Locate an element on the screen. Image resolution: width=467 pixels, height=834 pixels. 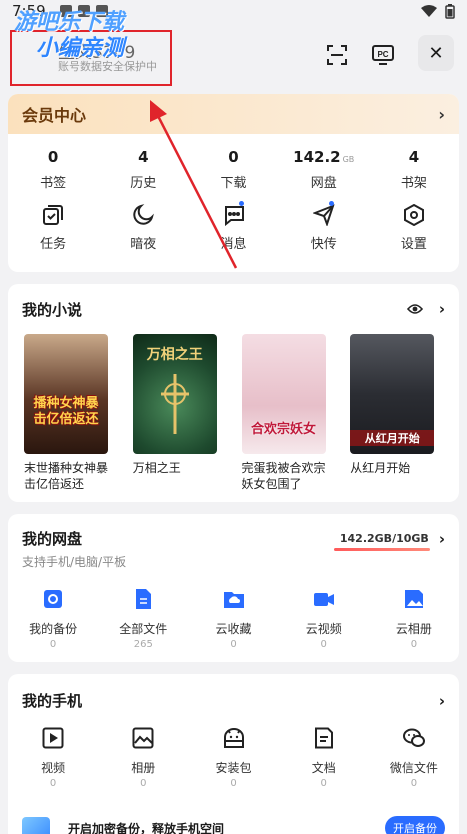
cover-title: 万相之王 is located at coordinates (174, 355).